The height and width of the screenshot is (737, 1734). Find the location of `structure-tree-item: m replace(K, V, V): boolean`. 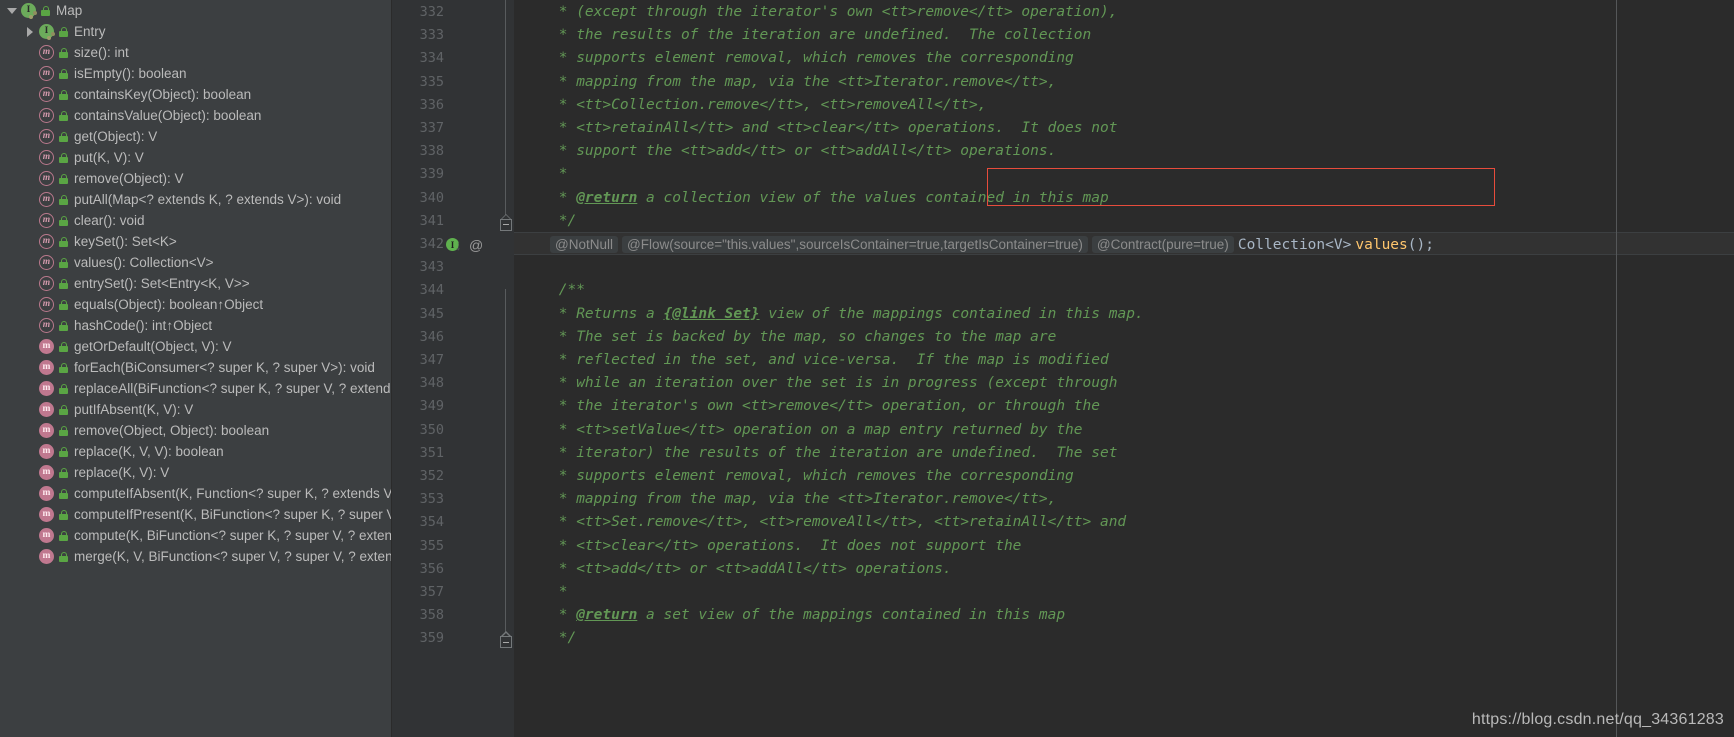

structure-tree-item: m replace(K, V, V): boolean is located at coordinates (195, 451).